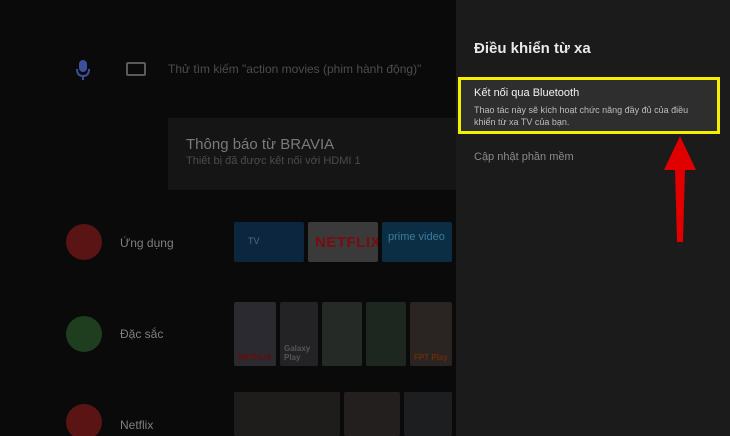 Image resolution: width=730 pixels, height=436 pixels. Describe the element at coordinates (299, 334) in the screenshot. I see `featured-poster: Galaxy Play` at that location.